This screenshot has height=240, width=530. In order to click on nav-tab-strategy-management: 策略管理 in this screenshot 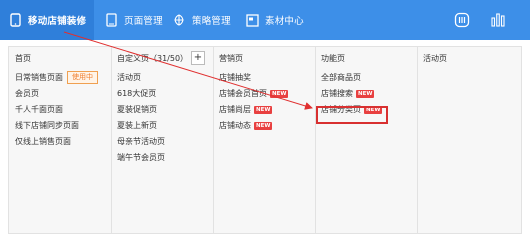, I will do `click(201, 20)`.